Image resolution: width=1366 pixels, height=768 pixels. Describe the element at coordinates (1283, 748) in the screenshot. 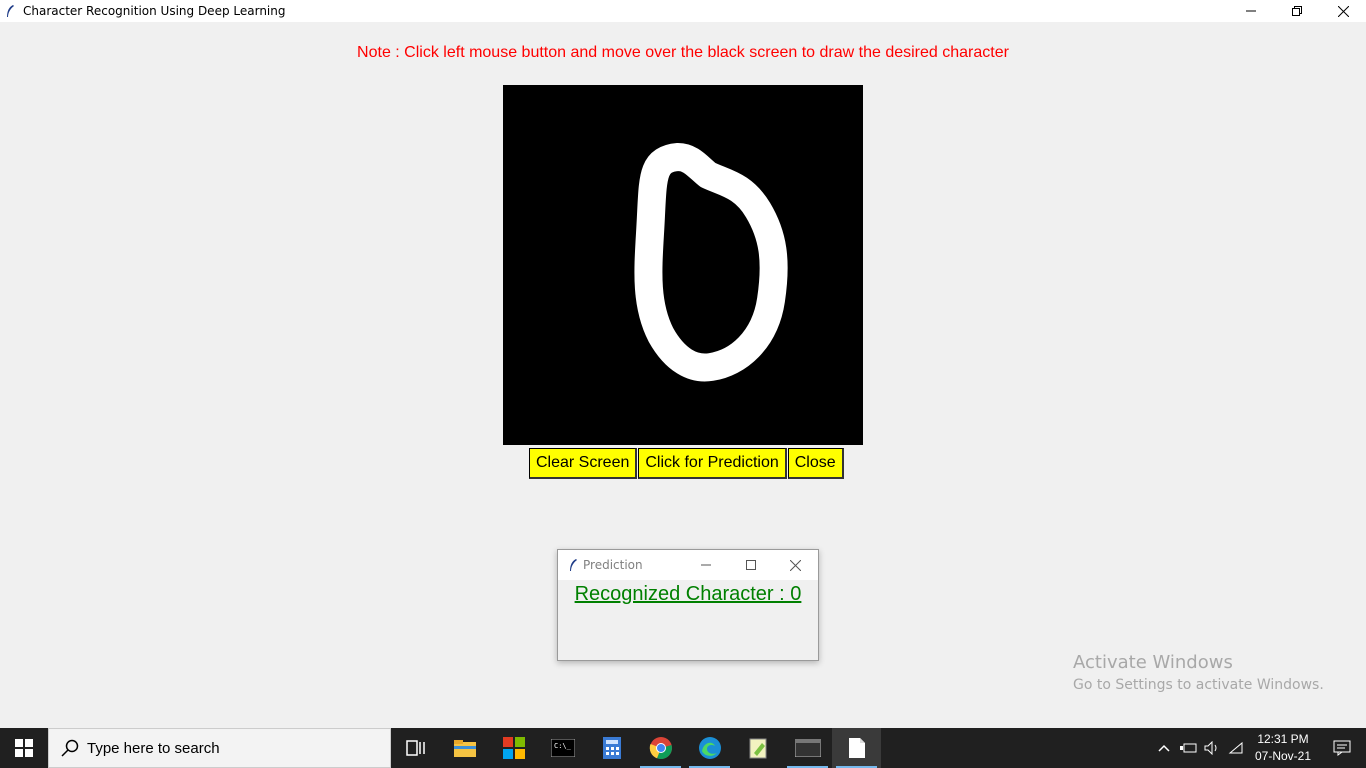

I see `taskbar-clock: 12:31 PM 07-Nov-21` at that location.